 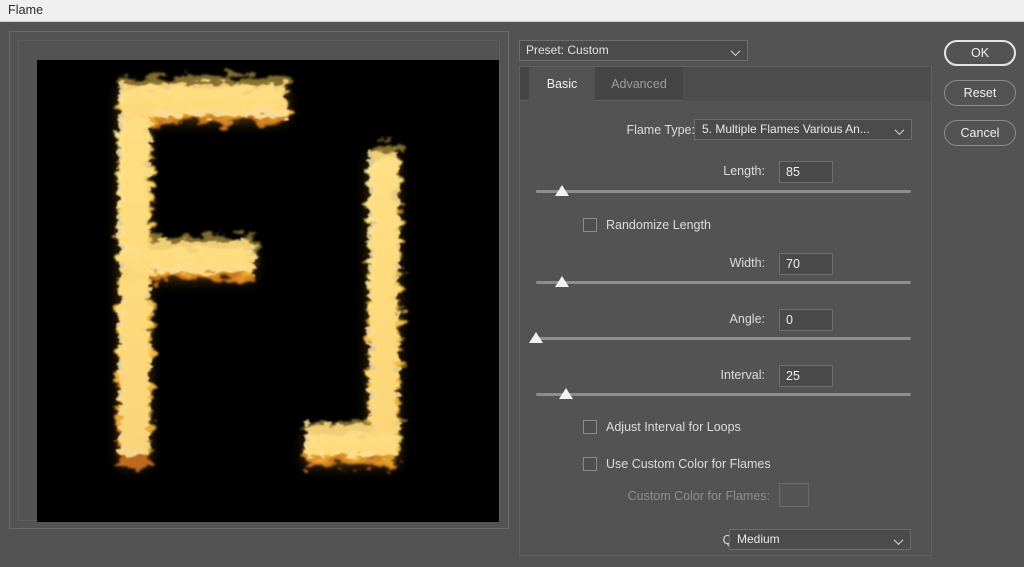 What do you see at coordinates (806, 376) in the screenshot?
I see `interval-input: 25` at bounding box center [806, 376].